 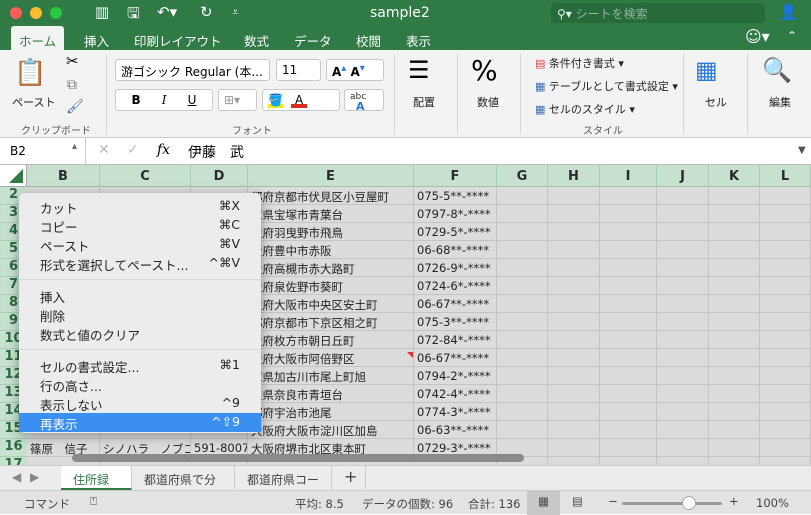 I want to click on cell-E: 阪府高槻市赤大路町, so click(x=331, y=268).